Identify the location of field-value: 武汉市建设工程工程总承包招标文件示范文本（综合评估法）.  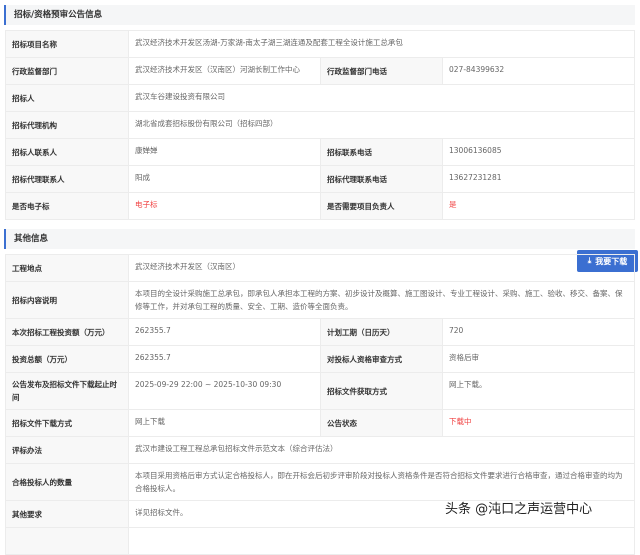
(381, 450).